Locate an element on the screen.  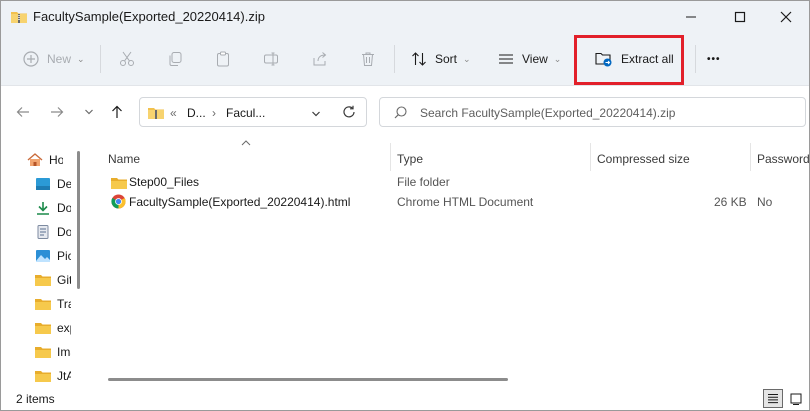
chevron-right-icon: › is located at coordinates (214, 113).